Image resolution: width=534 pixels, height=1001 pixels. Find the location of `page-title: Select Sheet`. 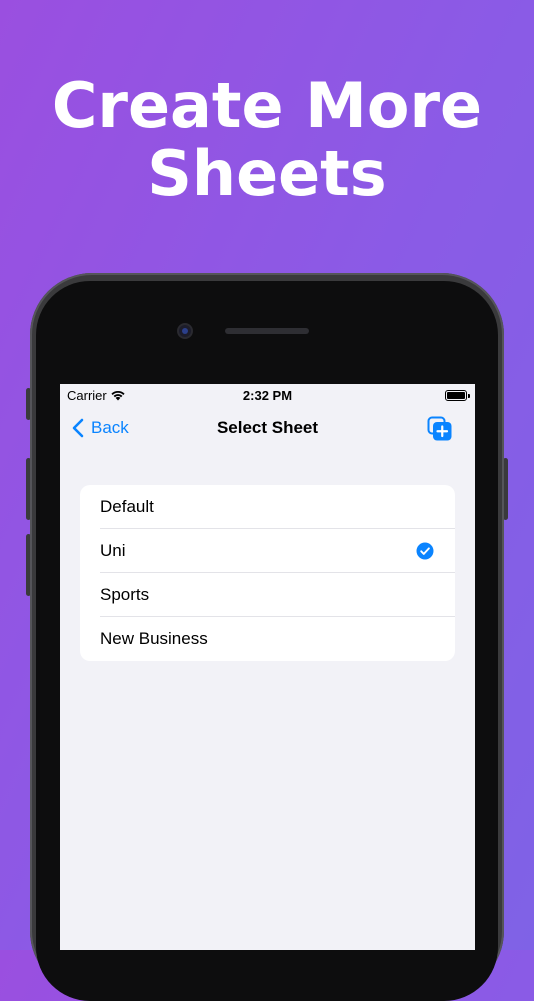

page-title: Select Sheet is located at coordinates (267, 427).